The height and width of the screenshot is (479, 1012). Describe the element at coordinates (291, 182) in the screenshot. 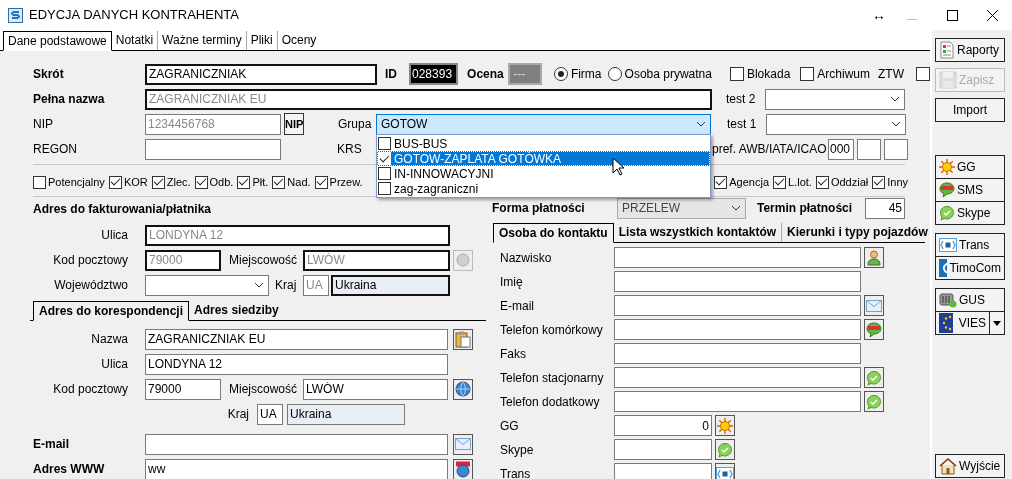

I see `role-checkbox: Nad.` at that location.